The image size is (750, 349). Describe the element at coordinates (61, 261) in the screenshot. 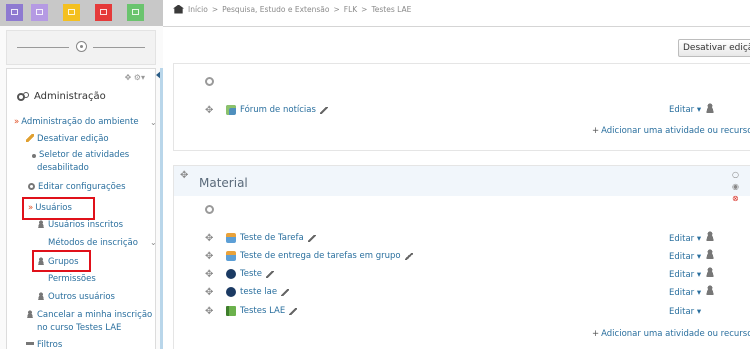

I see `highlight-box-groups` at that location.